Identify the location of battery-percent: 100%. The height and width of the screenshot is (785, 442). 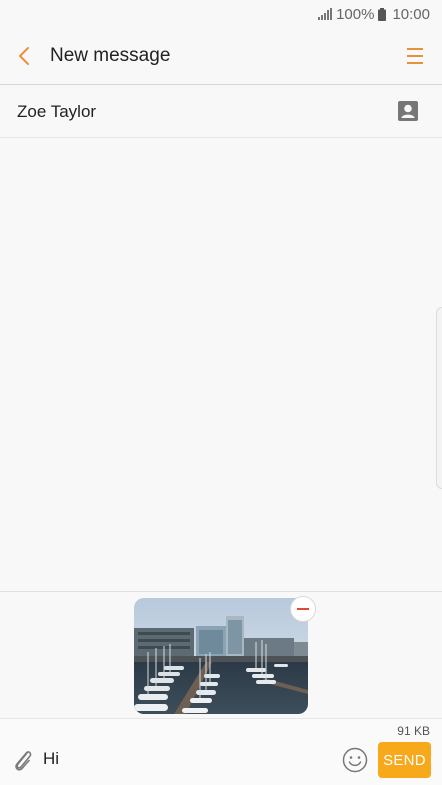
(355, 14).